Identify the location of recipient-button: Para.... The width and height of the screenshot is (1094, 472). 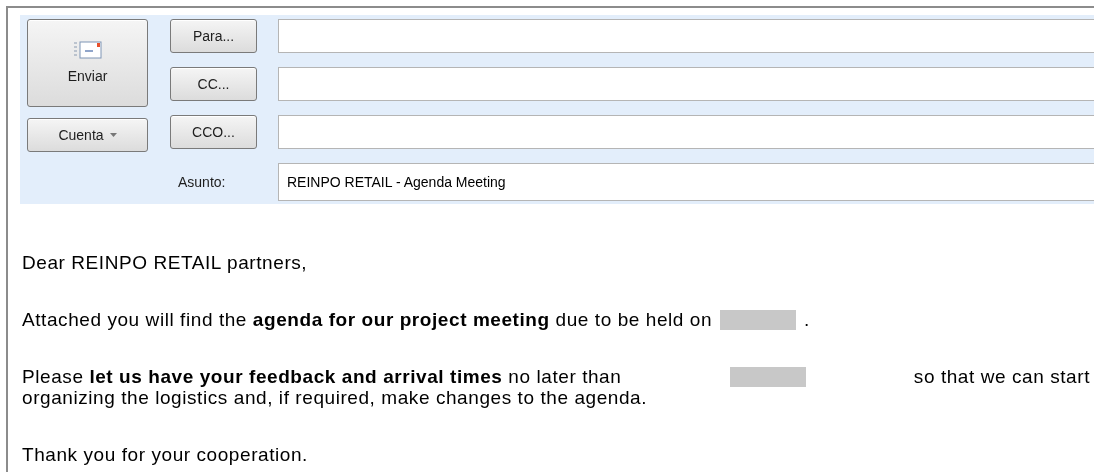
(213, 36).